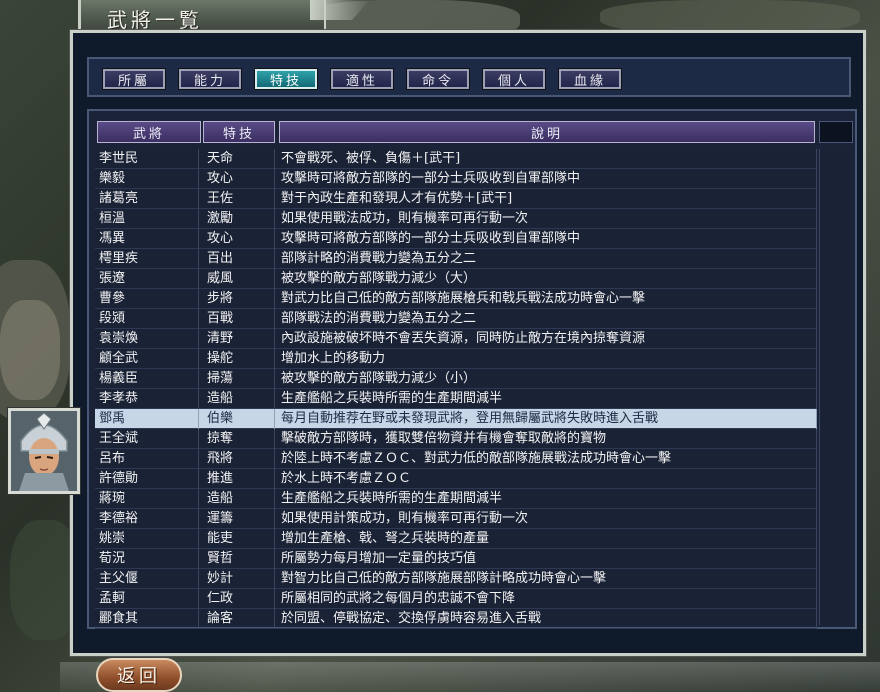  I want to click on skill-cell: 掃蕩, so click(237, 379).